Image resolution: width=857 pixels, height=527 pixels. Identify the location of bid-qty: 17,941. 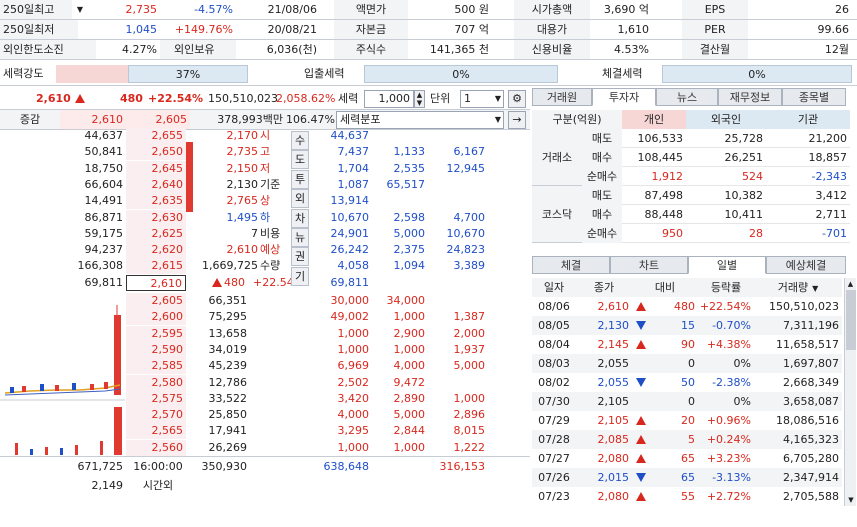
(228, 431).